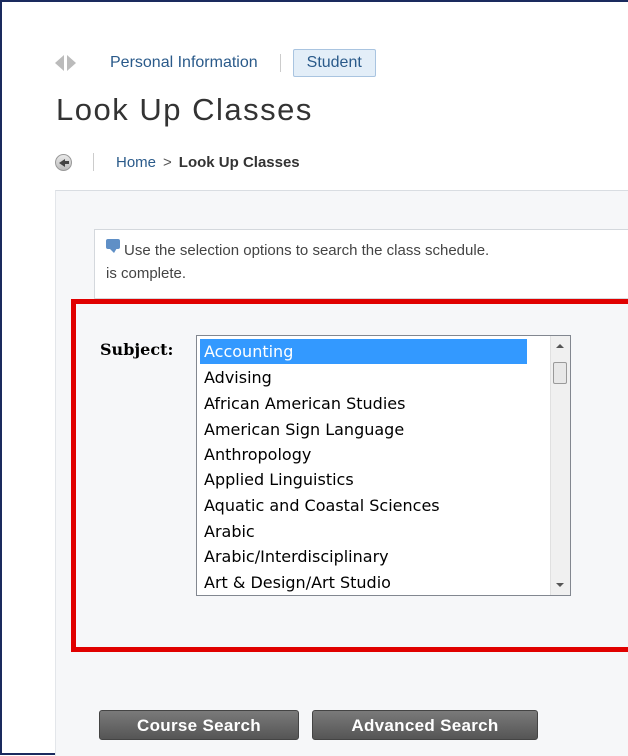  I want to click on subject-option: Applied Linguistics, so click(277, 479).